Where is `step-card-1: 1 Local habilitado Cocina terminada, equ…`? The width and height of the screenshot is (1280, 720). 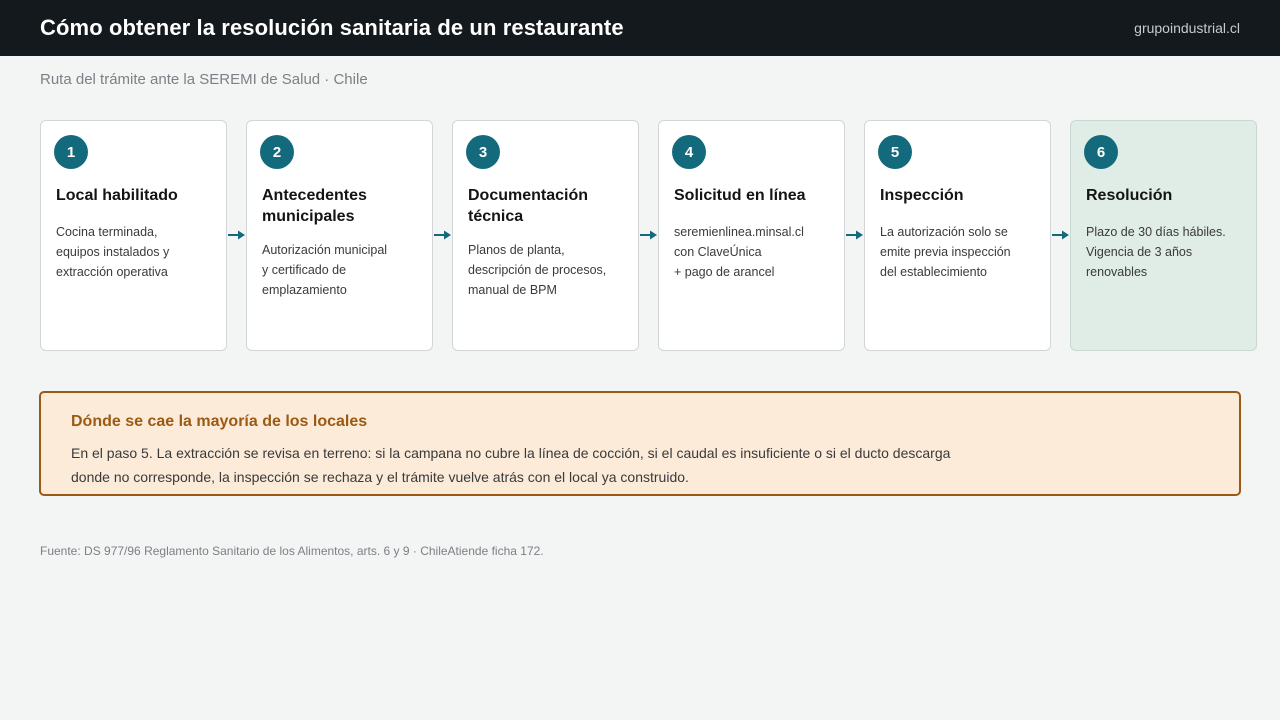 step-card-1: 1 Local habilitado Cocina terminada, equ… is located at coordinates (133, 235).